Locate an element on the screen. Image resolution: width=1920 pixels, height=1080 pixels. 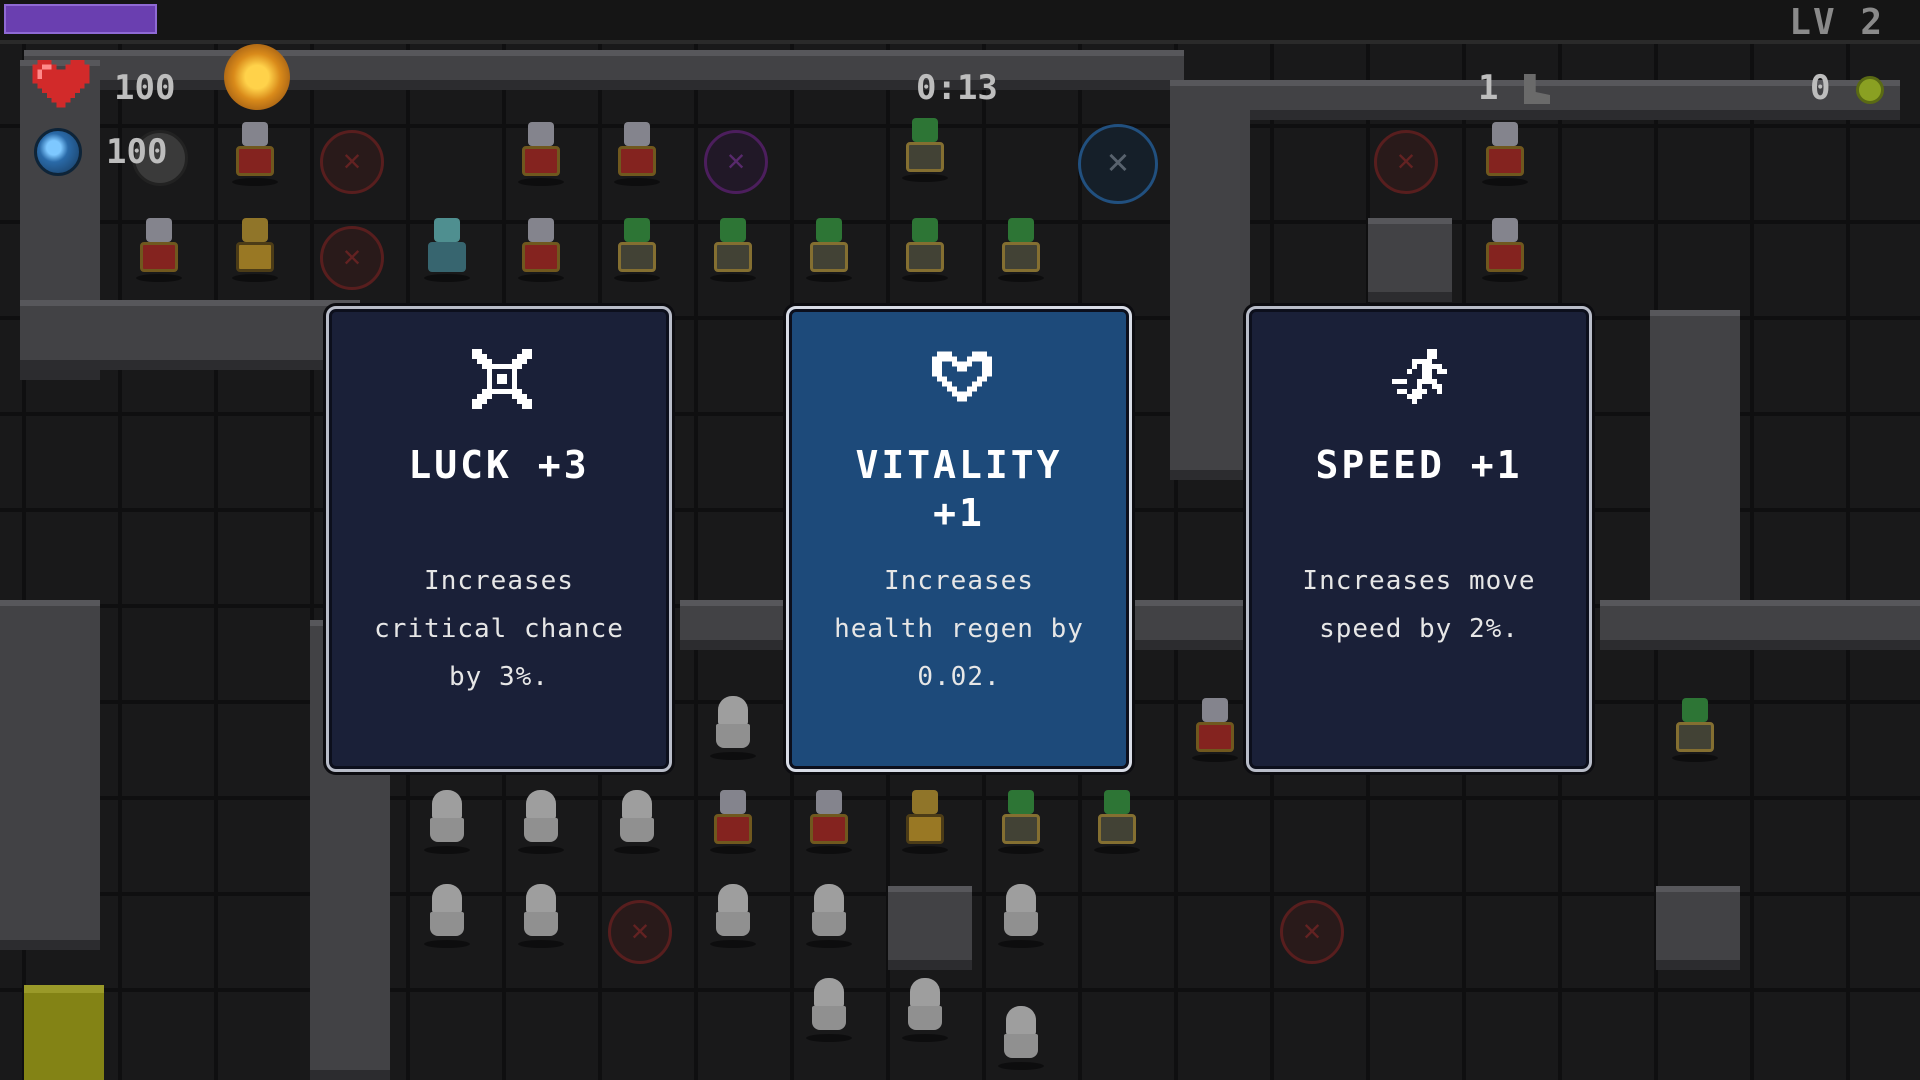
timer: 0:13 is located at coordinates (957, 88).